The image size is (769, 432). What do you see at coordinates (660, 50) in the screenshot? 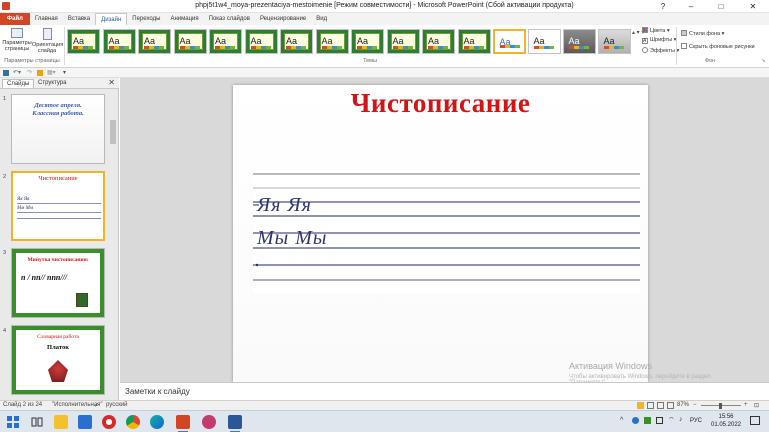
I see `theme-effects-button: Эффекты ▾` at bounding box center [660, 50].